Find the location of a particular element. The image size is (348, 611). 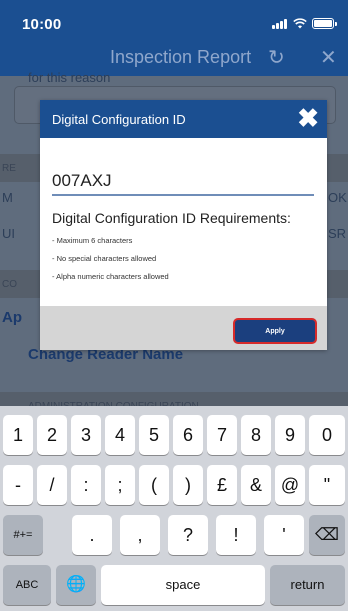

key: 1 is located at coordinates (18, 435).